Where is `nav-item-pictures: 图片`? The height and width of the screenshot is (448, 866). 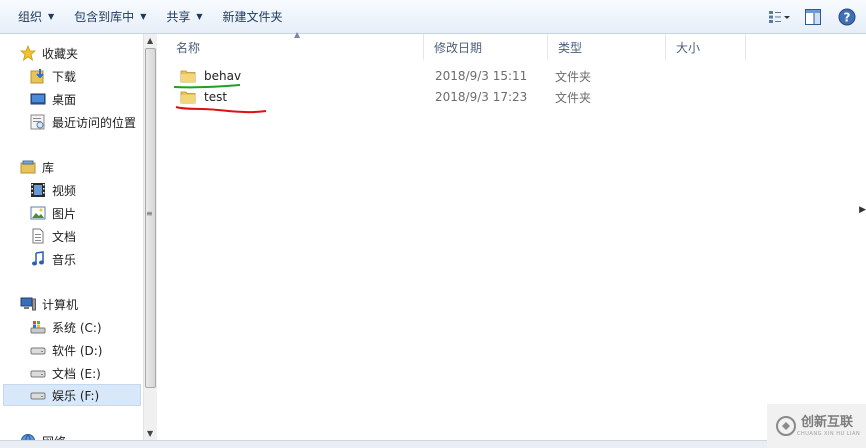
nav-item-pictures: 图片 is located at coordinates (53, 213).